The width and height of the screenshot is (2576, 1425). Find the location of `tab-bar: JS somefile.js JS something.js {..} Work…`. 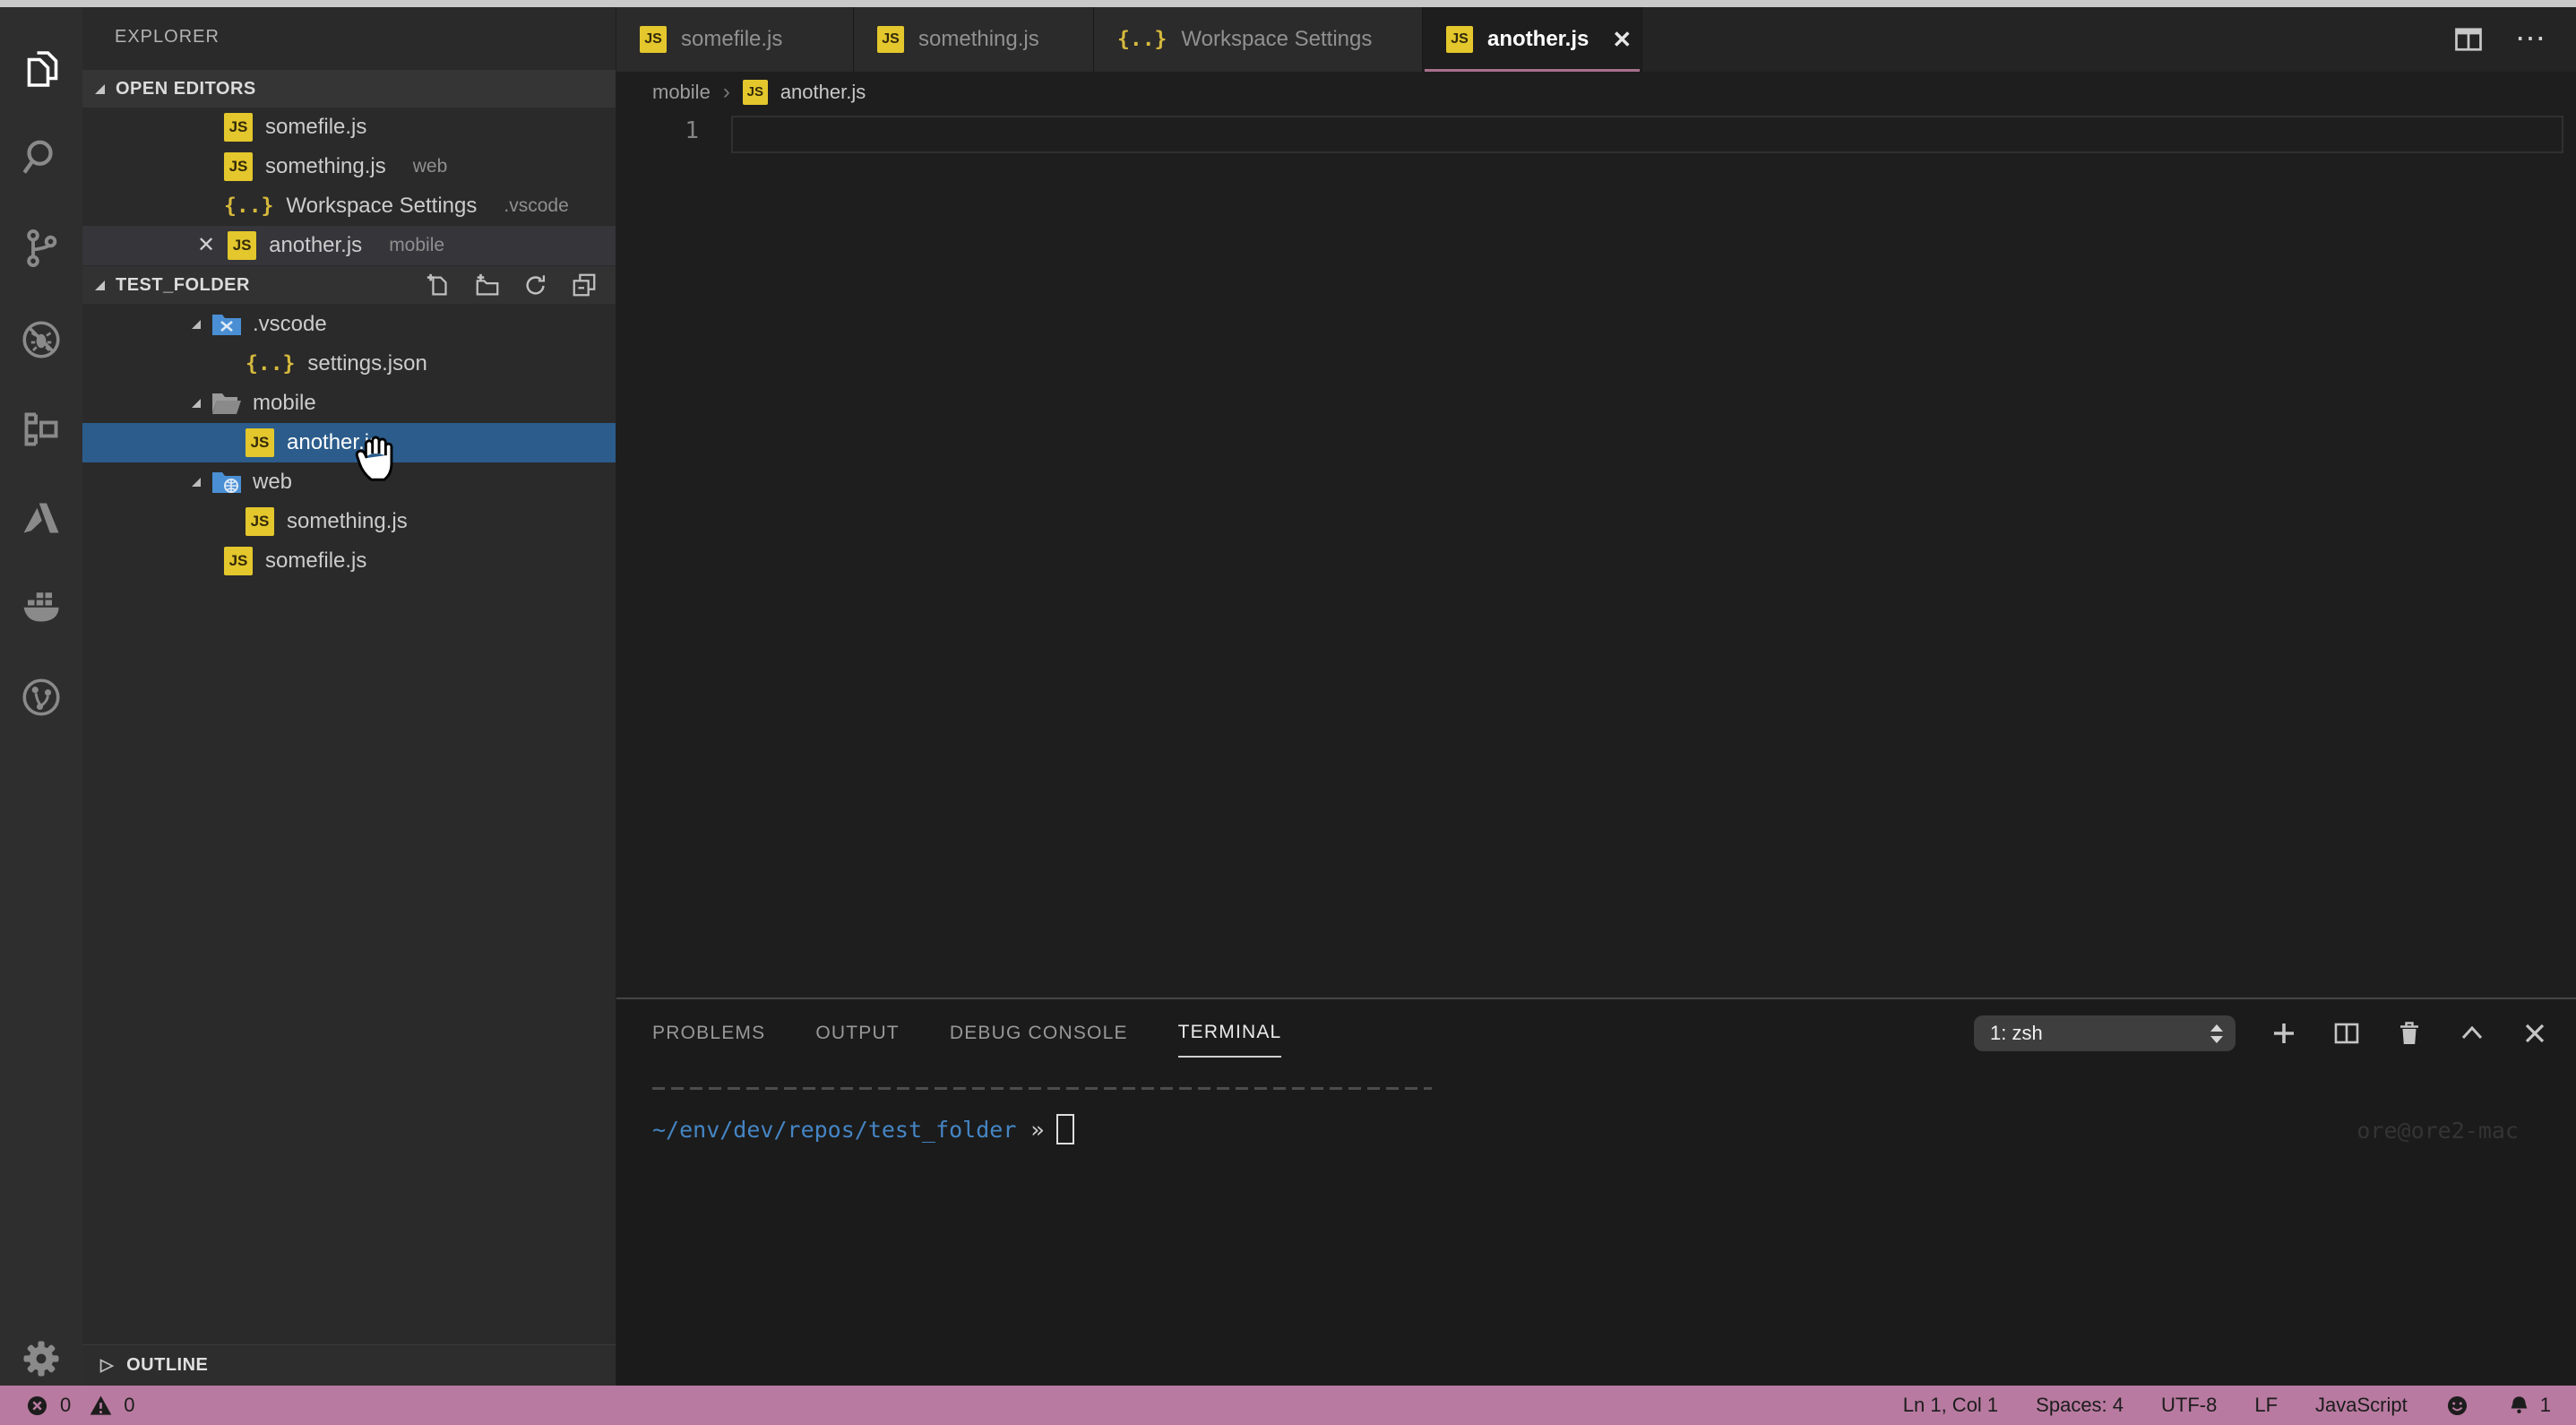

tab-bar: JS somefile.js JS something.js {..} Work… is located at coordinates (1596, 39).